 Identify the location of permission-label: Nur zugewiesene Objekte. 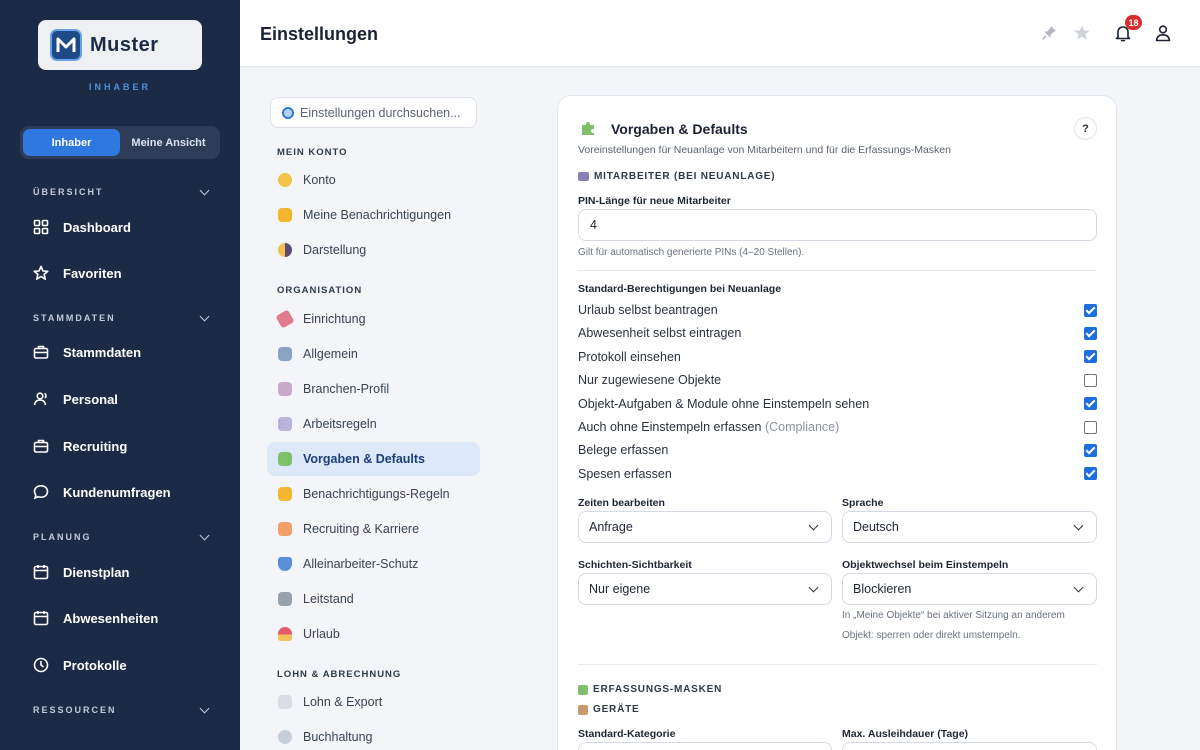
(650, 380).